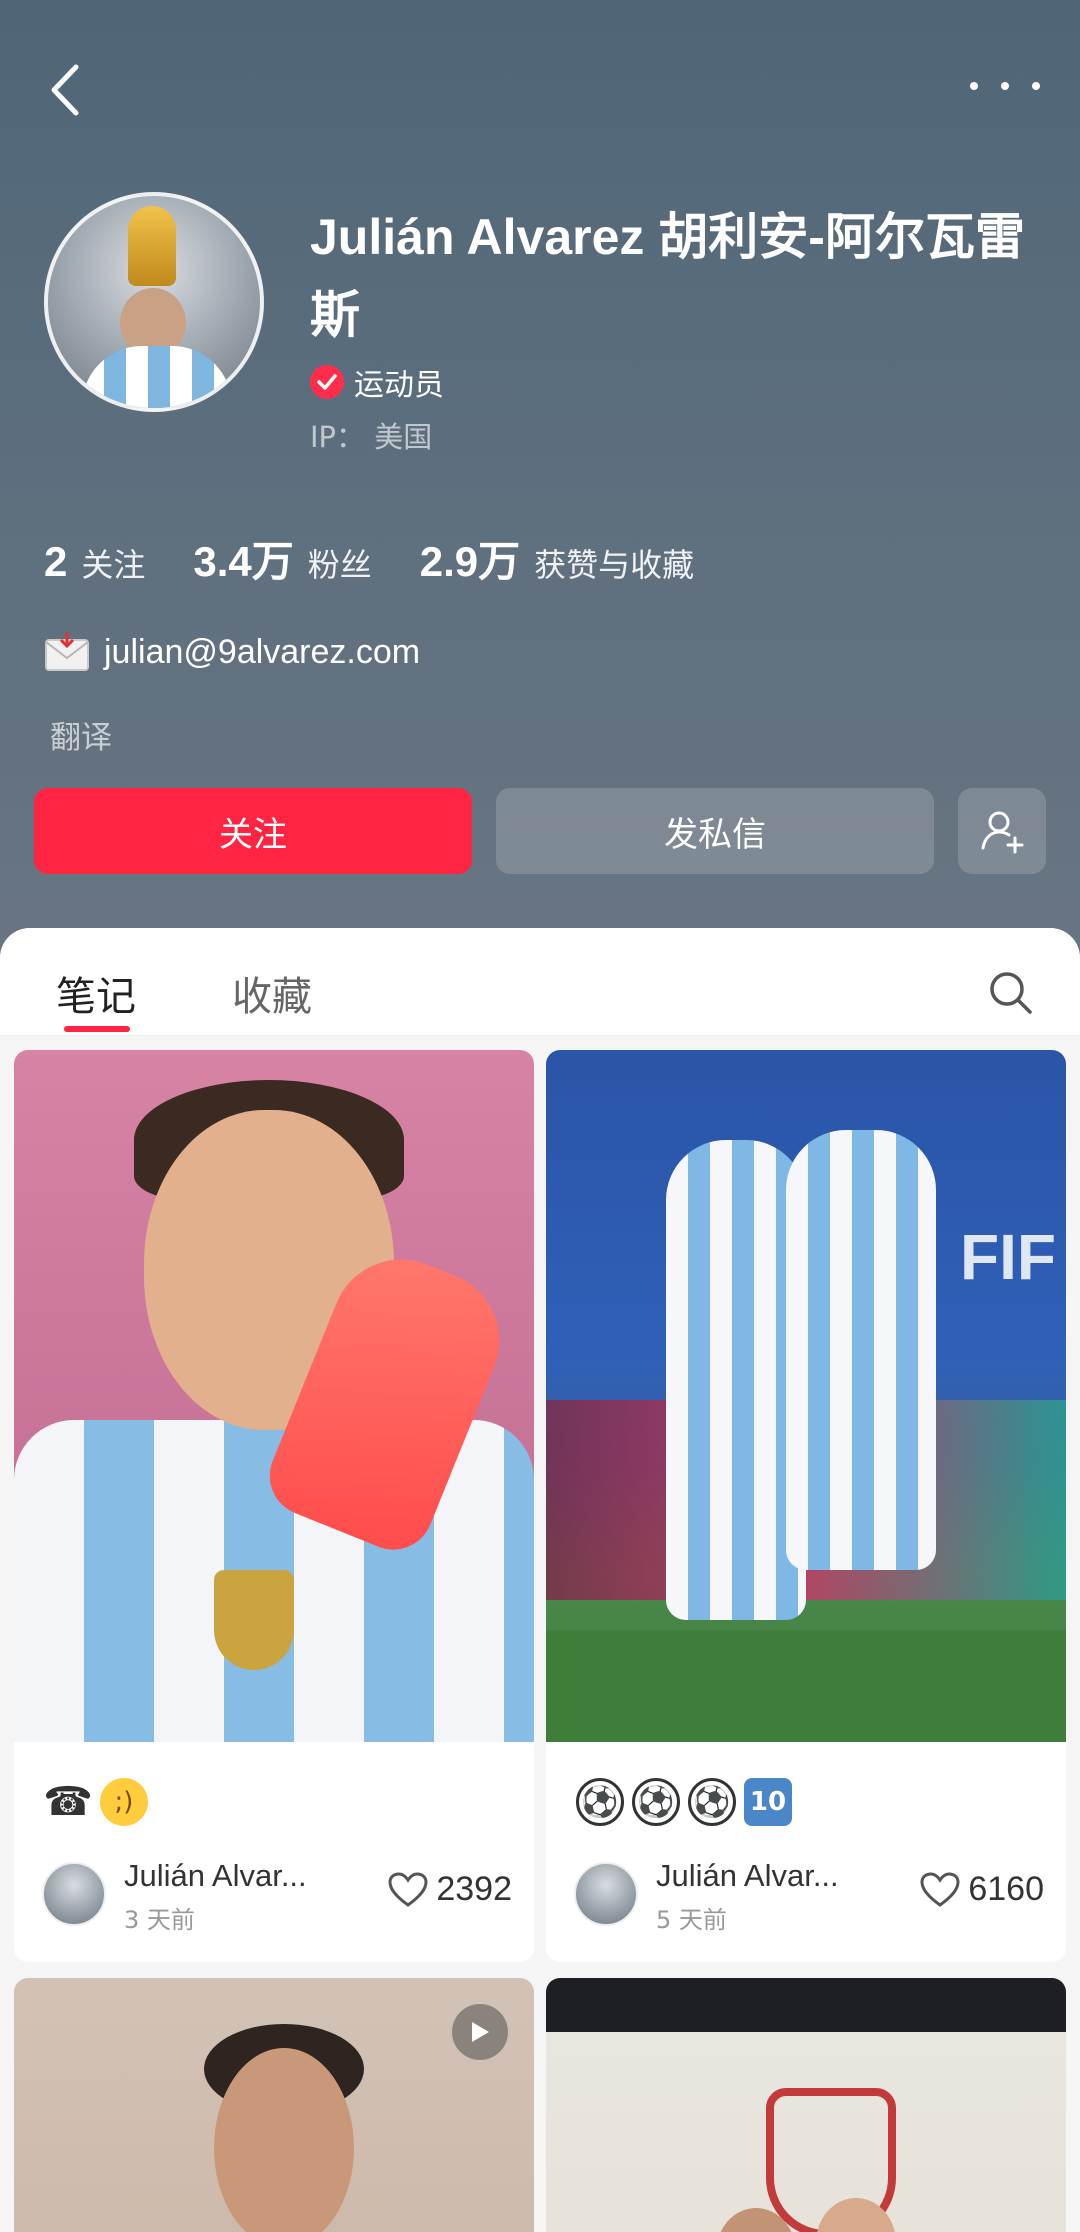 The width and height of the screenshot is (1080, 2232). I want to click on profile-email: julian@9alvarez.com, so click(232, 652).